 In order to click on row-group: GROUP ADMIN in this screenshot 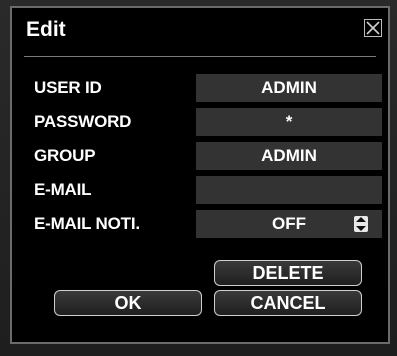, I will do `click(200, 156)`.